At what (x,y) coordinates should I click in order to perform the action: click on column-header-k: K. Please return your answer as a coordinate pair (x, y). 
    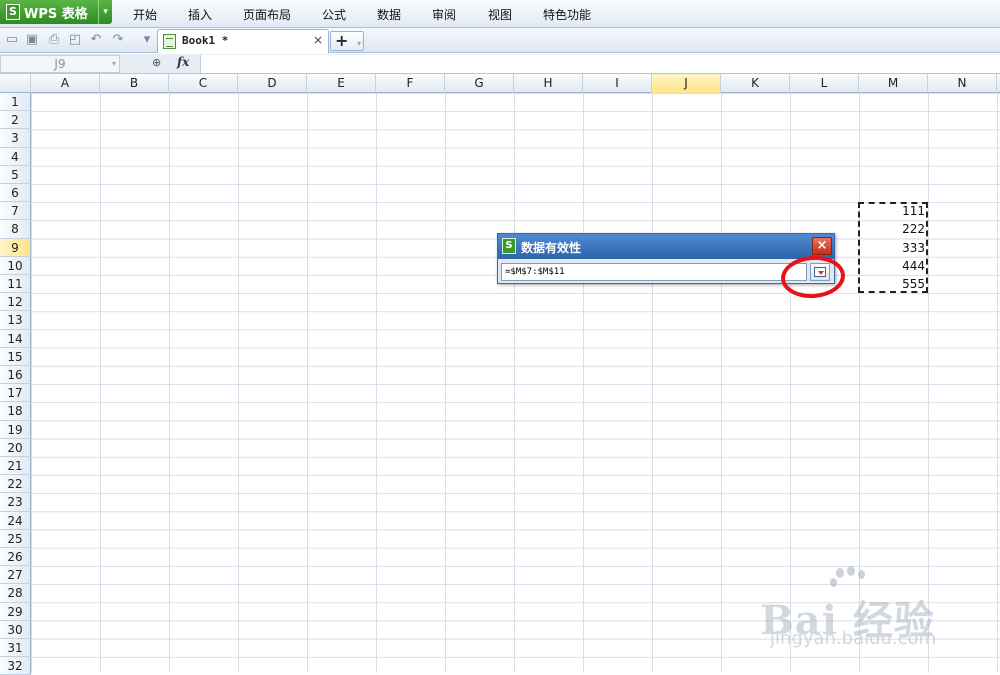
    Looking at the image, I should click on (755, 83).